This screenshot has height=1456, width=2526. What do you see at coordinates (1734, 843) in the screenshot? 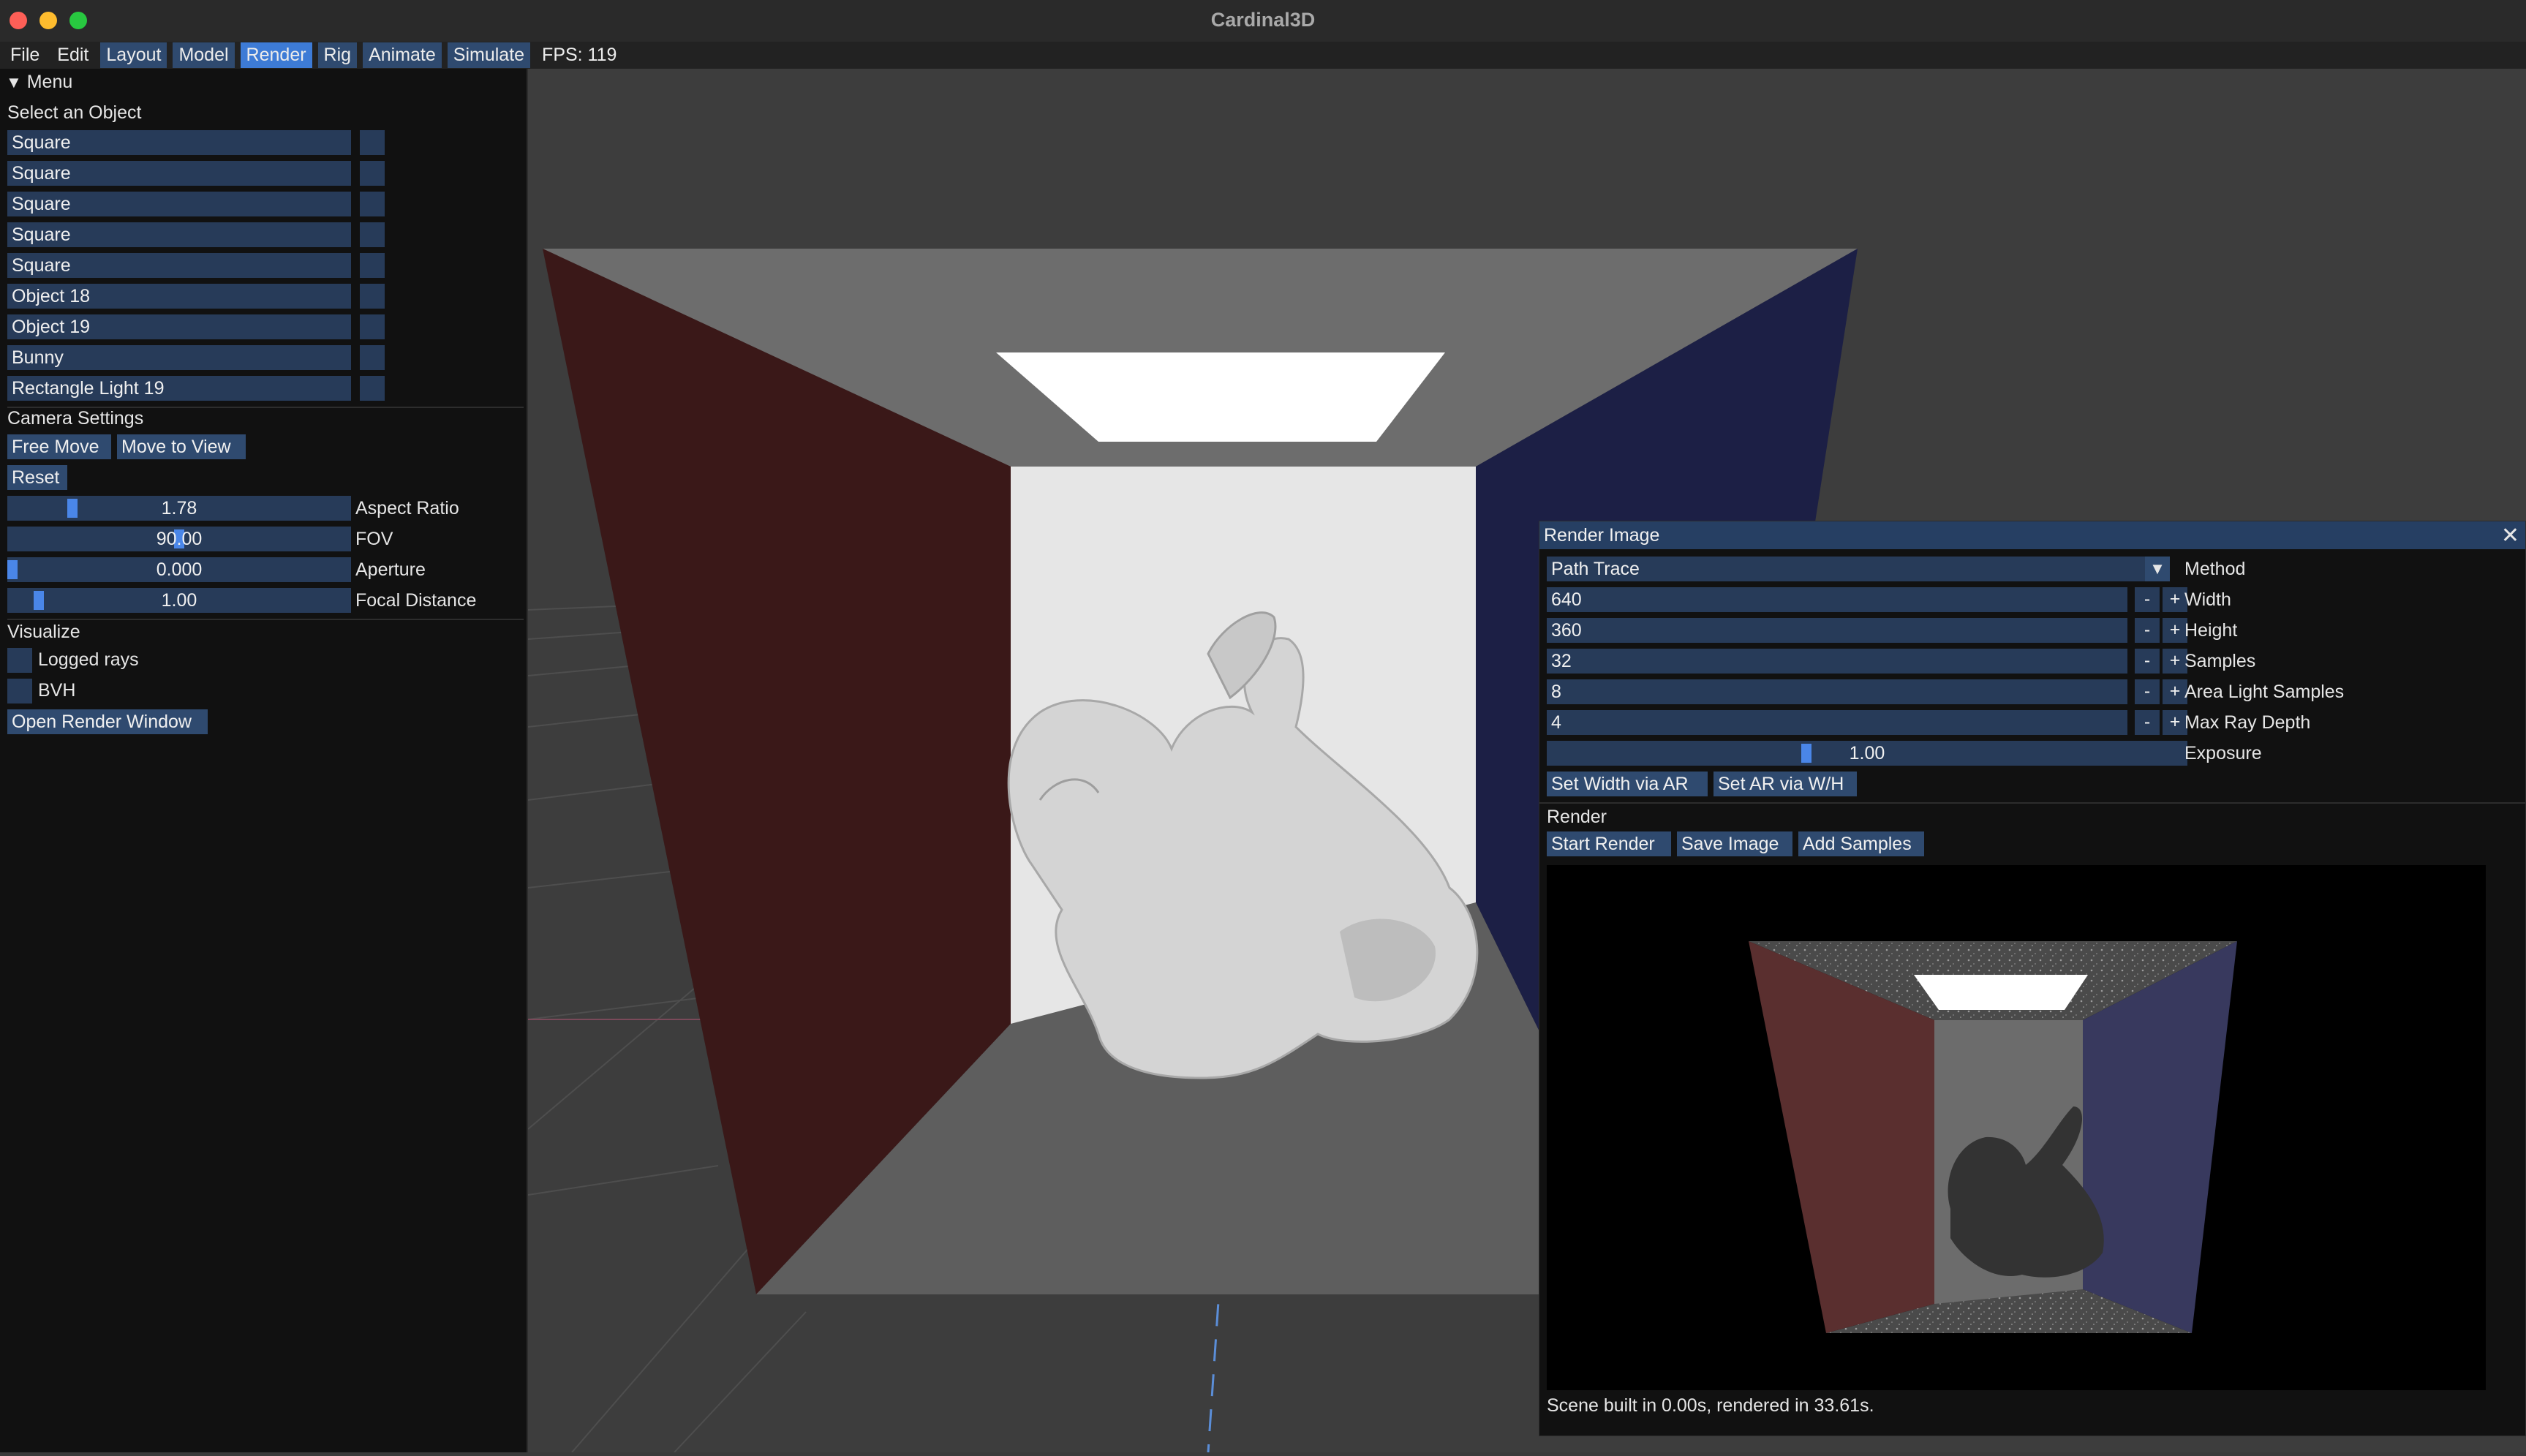
I see `save-image-button: Save Image` at bounding box center [1734, 843].